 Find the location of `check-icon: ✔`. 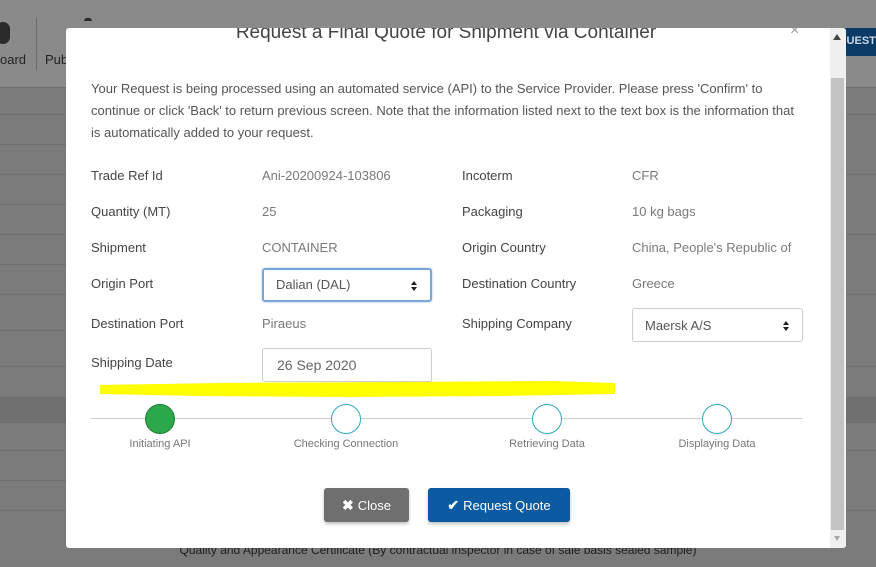

check-icon: ✔ is located at coordinates (453, 504).